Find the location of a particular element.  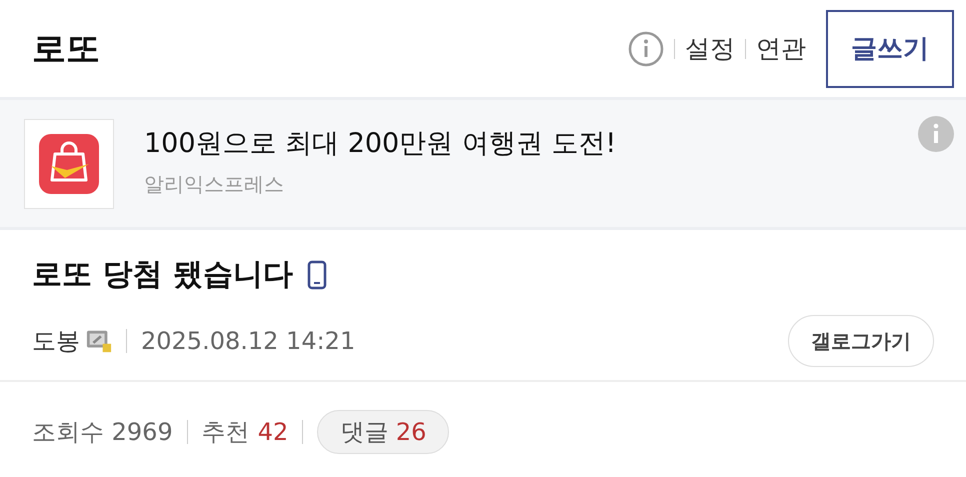

recommend-label: 추천 is located at coordinates (226, 432).